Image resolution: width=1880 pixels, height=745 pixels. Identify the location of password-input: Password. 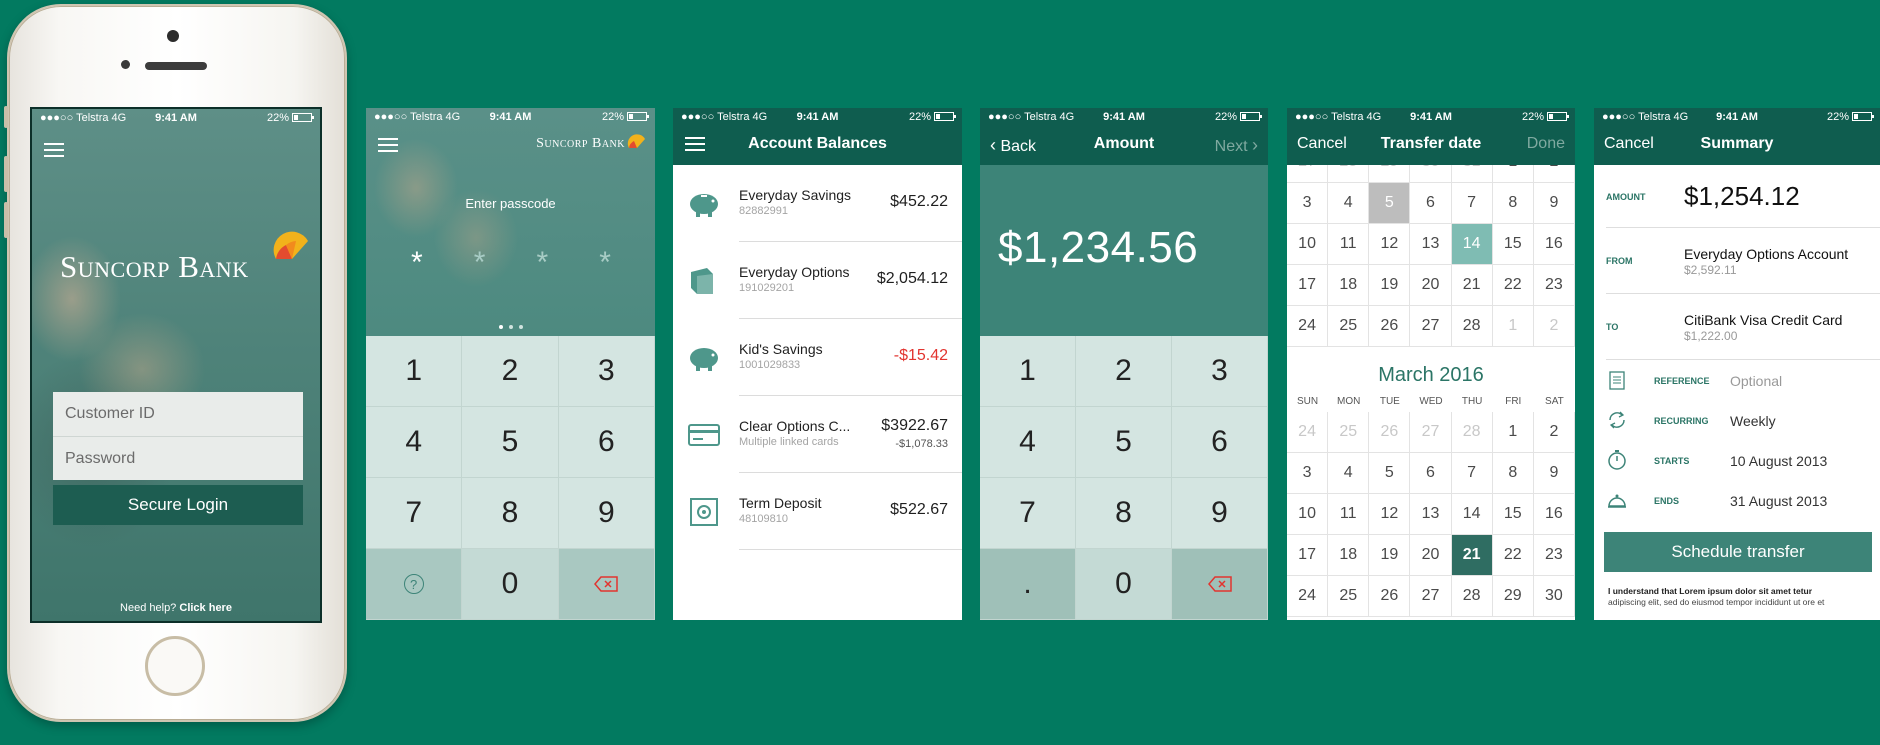
(178, 458).